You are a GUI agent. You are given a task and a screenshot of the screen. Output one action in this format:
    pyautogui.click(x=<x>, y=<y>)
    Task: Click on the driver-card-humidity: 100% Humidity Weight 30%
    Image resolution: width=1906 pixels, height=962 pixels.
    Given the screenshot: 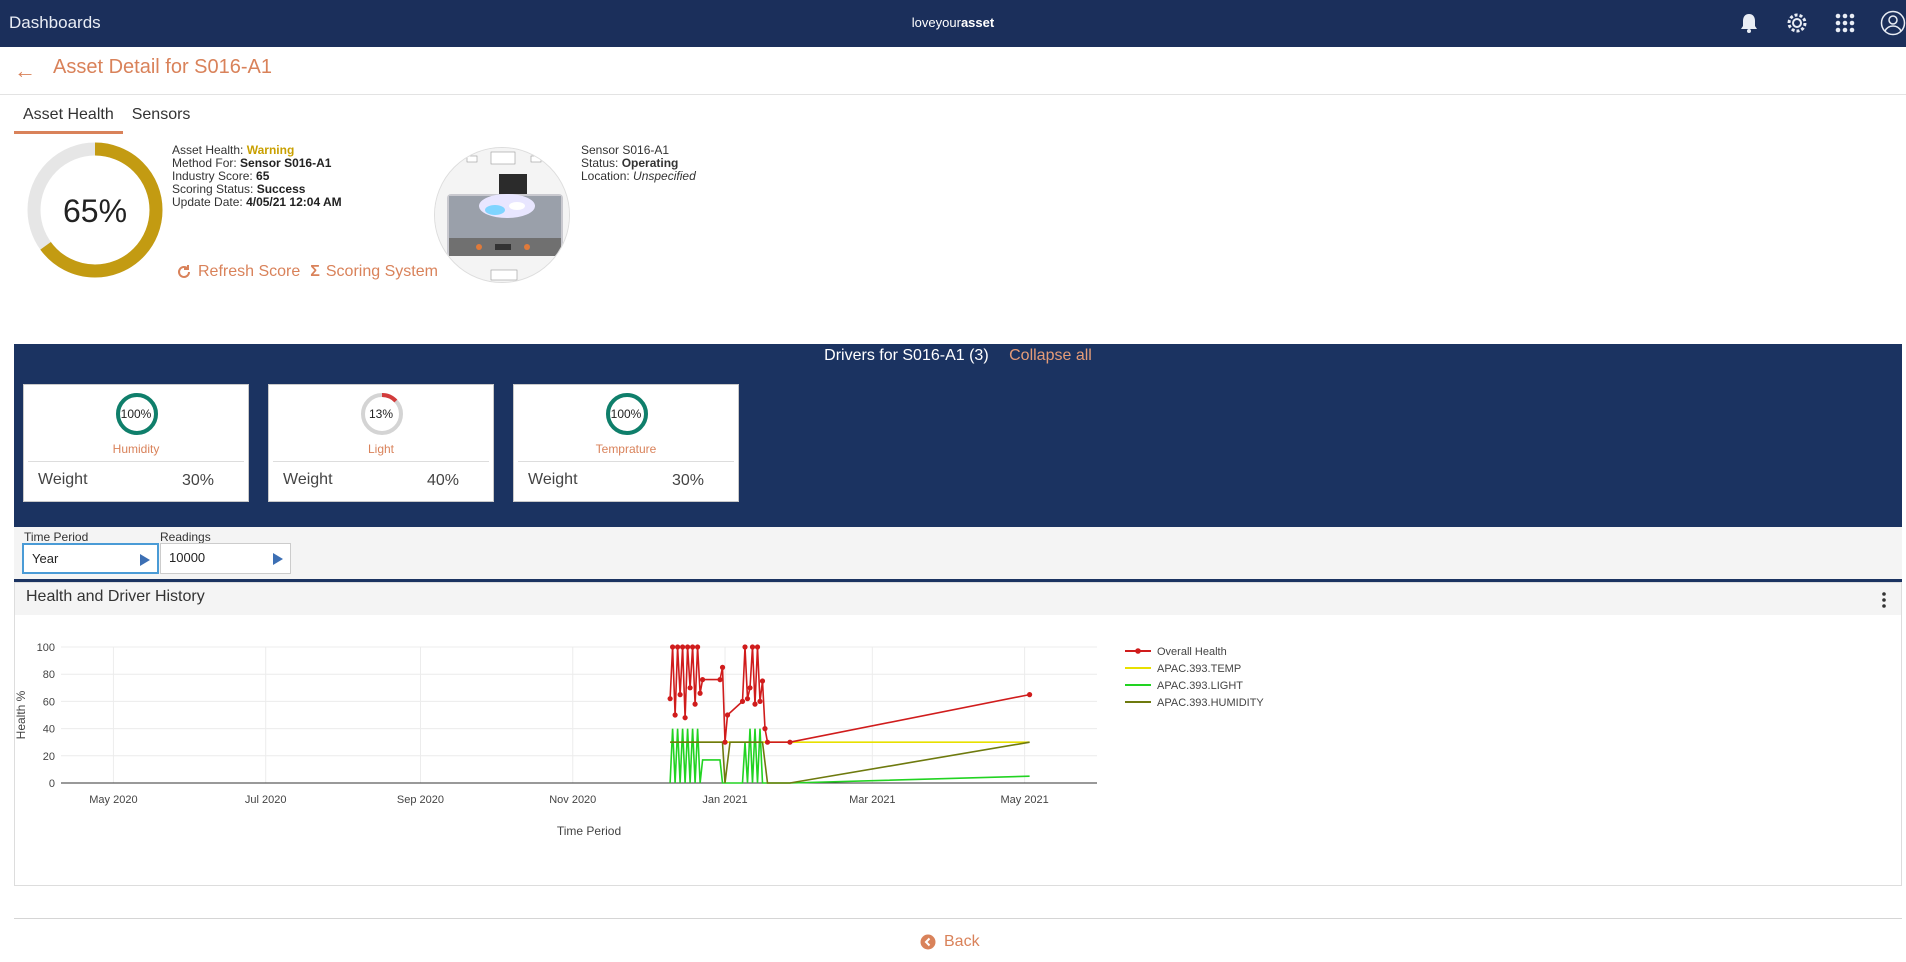 What is the action you would take?
    pyautogui.click(x=136, y=443)
    